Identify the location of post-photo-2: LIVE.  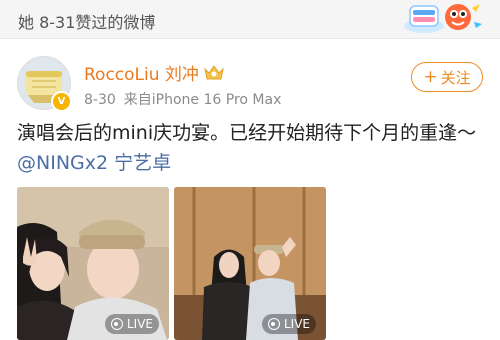
(250, 263).